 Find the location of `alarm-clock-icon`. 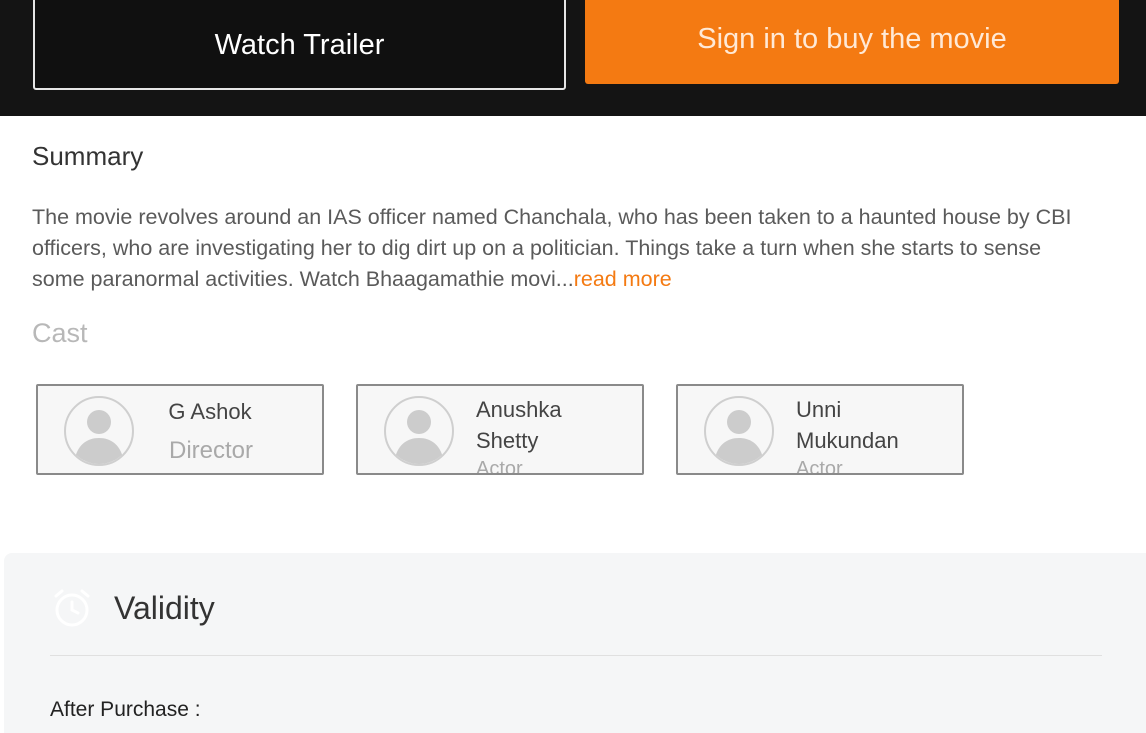

alarm-clock-icon is located at coordinates (72, 608).